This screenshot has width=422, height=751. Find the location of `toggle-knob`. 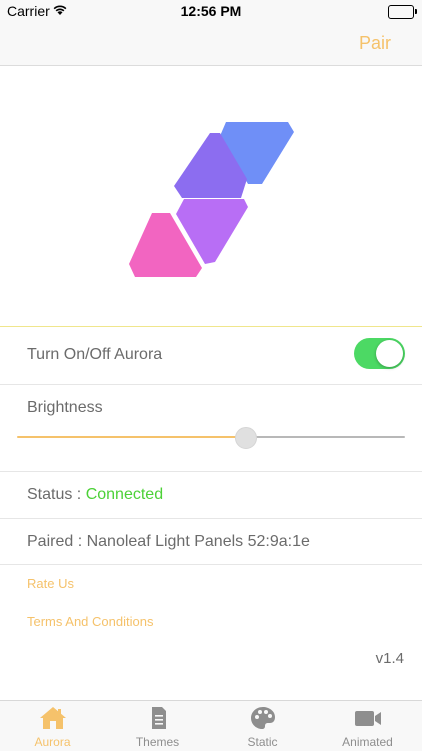

toggle-knob is located at coordinates (389, 353).